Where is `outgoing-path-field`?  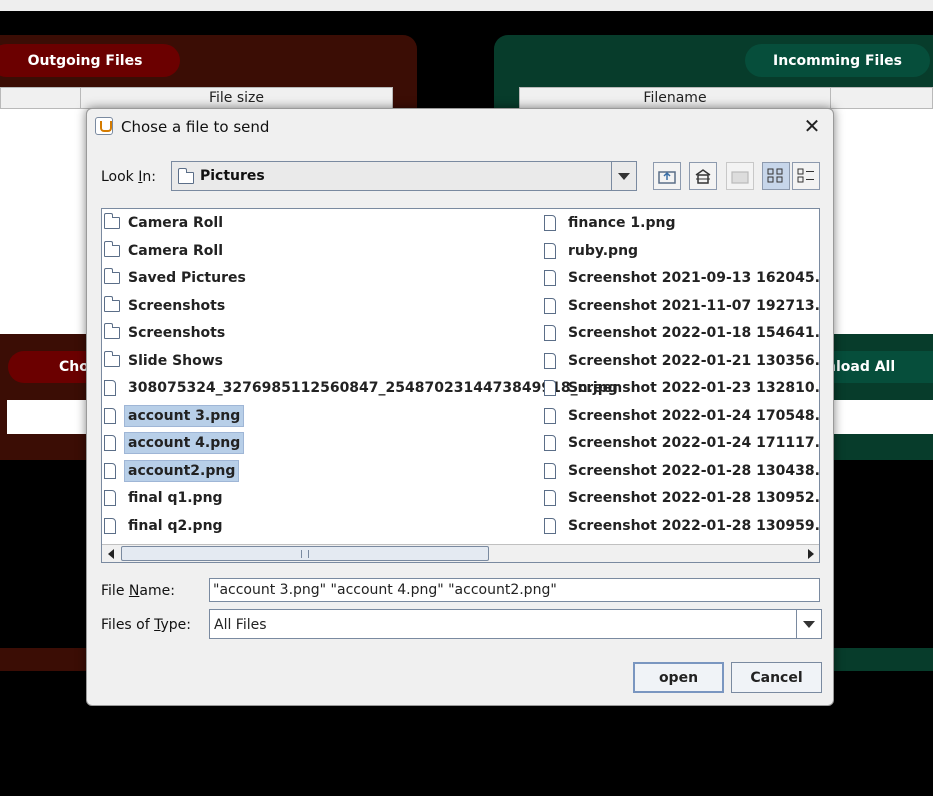 outgoing-path-field is located at coordinates (47, 417).